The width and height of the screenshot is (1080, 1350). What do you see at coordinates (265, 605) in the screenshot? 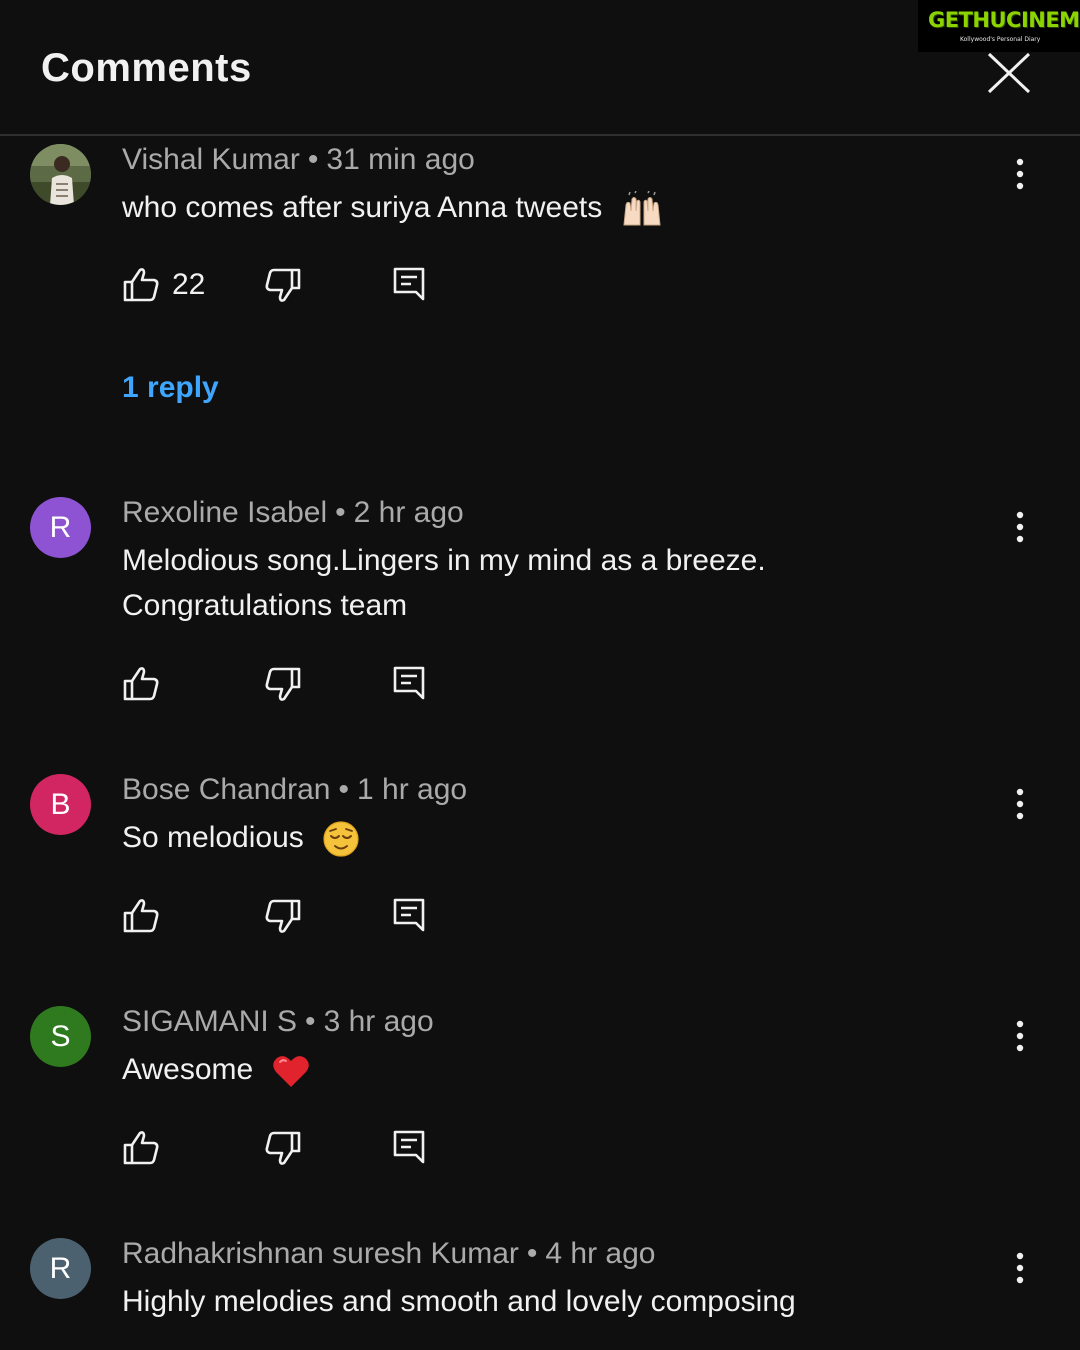
I see `comment-text-line: Congratulations team` at bounding box center [265, 605].